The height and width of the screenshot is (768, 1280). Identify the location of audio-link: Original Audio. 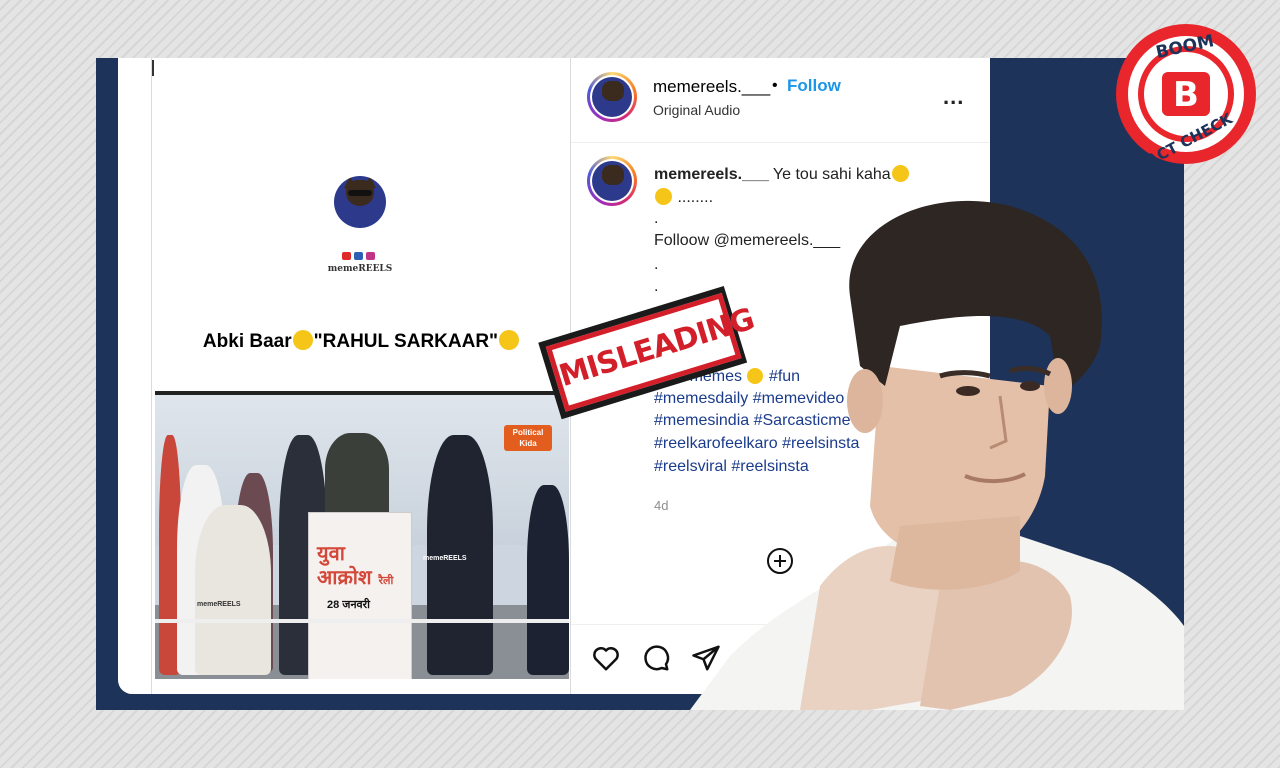
(696, 110).